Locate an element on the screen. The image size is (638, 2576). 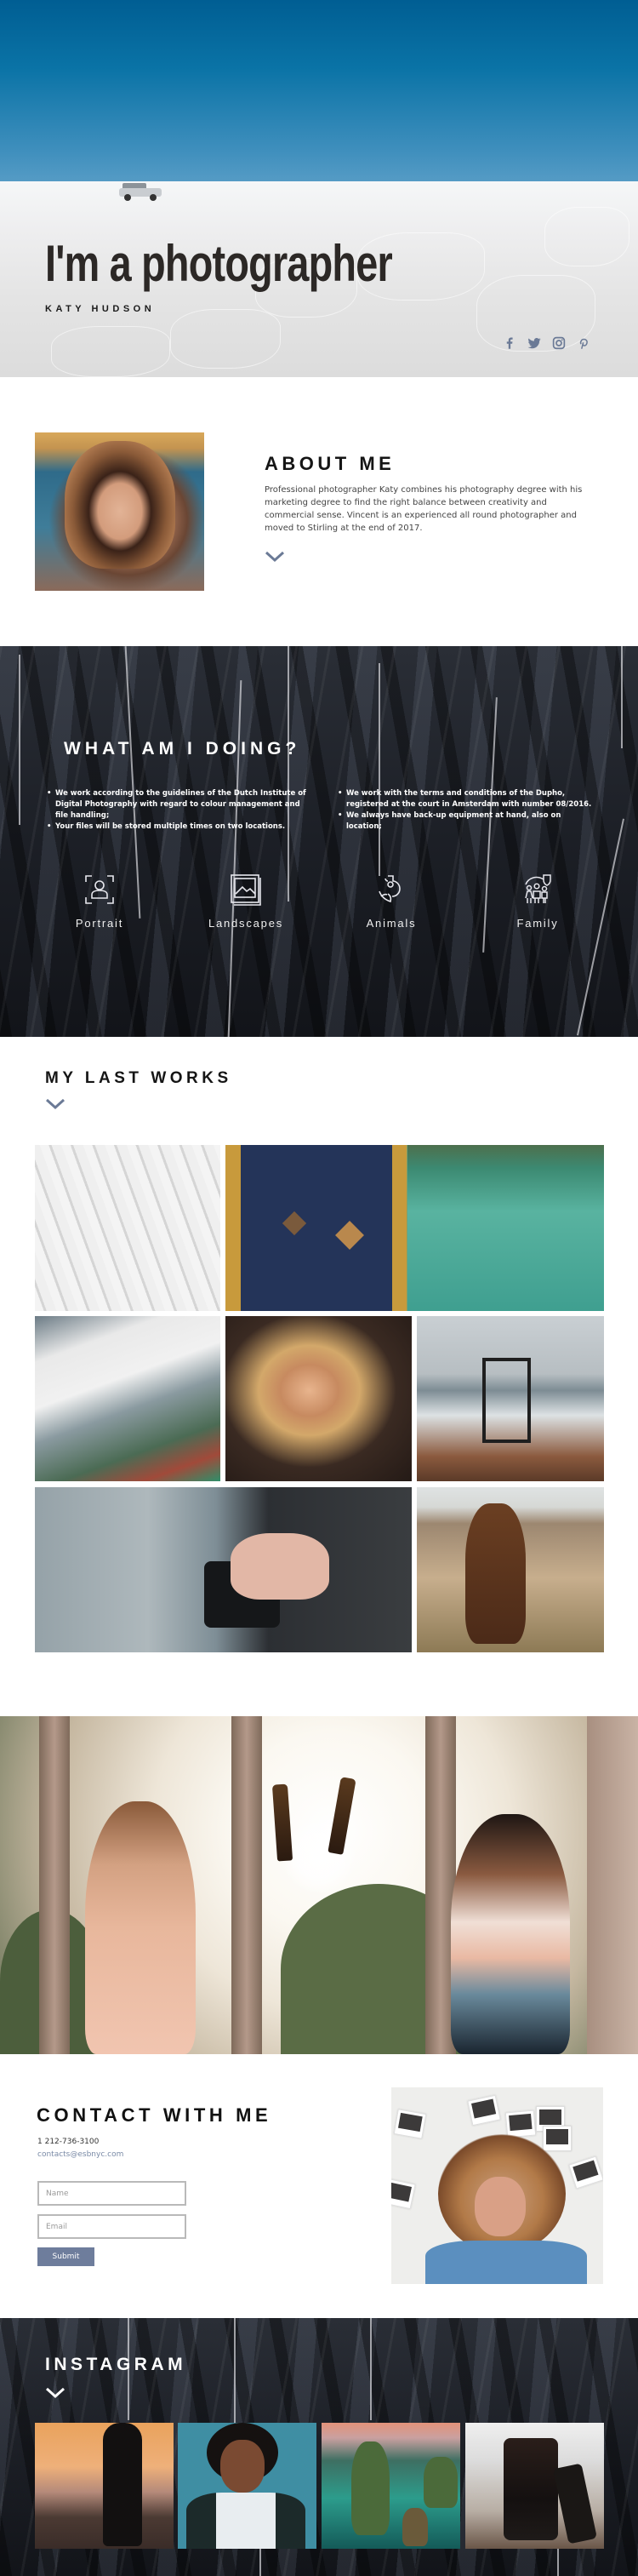
submit-button: Submit is located at coordinates (65, 2256).